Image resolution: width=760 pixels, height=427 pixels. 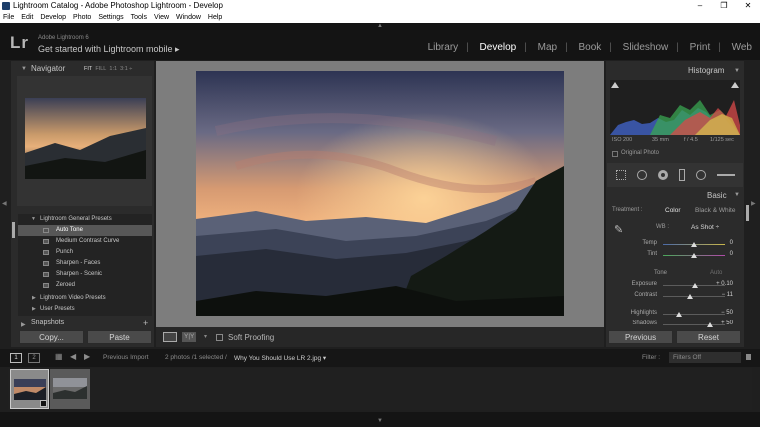 What do you see at coordinates (705, 357) in the screenshot?
I see `filter-dropdown: Filters Off` at bounding box center [705, 357].